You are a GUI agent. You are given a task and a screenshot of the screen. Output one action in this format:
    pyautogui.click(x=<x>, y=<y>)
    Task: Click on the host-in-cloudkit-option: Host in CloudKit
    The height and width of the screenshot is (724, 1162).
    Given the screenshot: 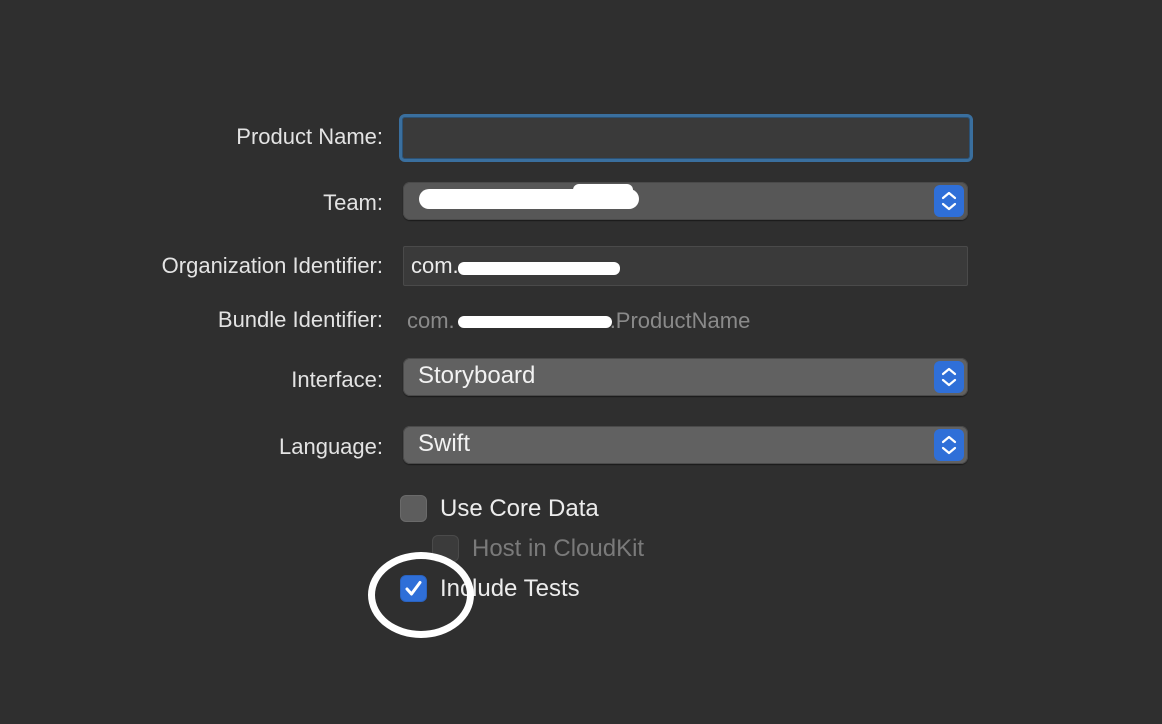 What is the action you would take?
    pyautogui.click(x=562, y=550)
    